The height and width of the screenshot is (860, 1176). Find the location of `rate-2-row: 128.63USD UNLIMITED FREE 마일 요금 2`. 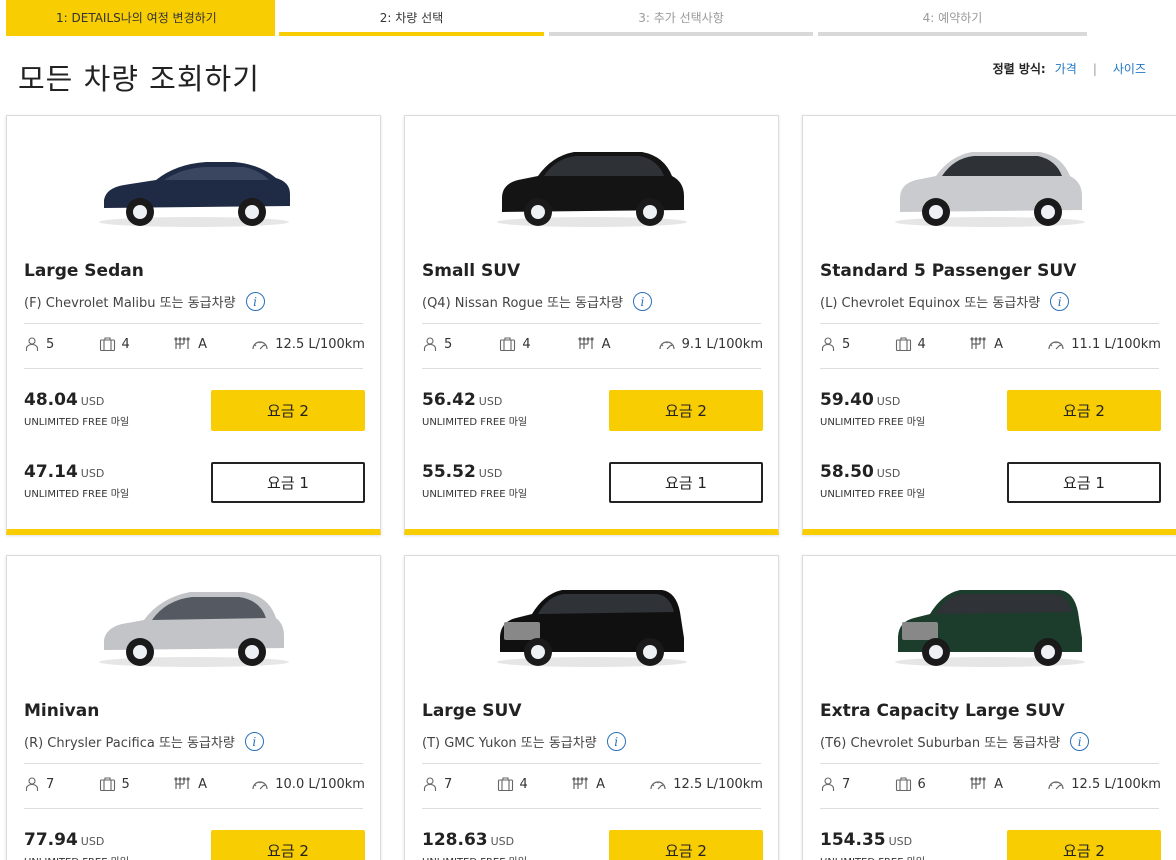

rate-2-row: 128.63USD UNLIMITED FREE 마일 요금 2 is located at coordinates (592, 845).